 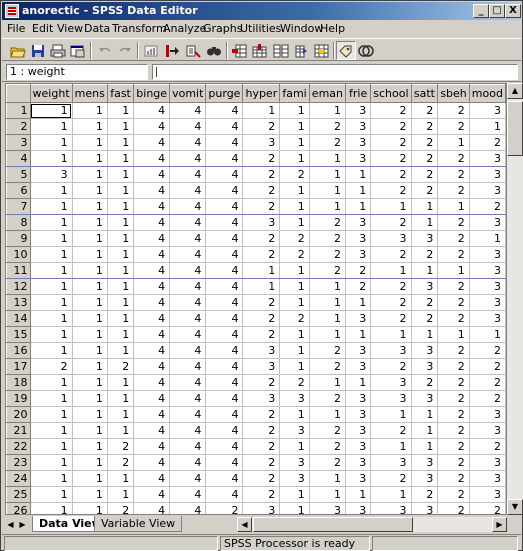 What do you see at coordinates (214, 50) in the screenshot?
I see `find-icon` at bounding box center [214, 50].